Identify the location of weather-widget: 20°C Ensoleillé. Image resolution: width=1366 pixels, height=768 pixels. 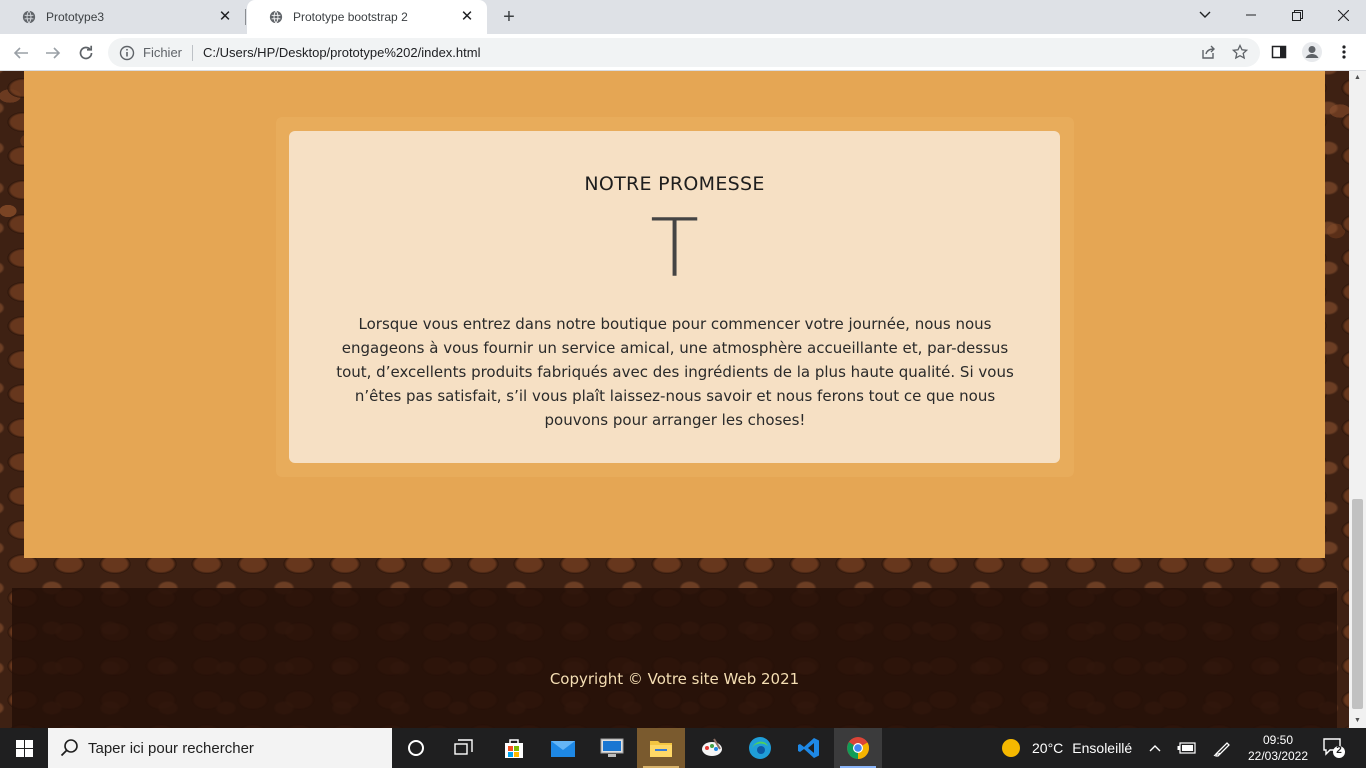
(1067, 748).